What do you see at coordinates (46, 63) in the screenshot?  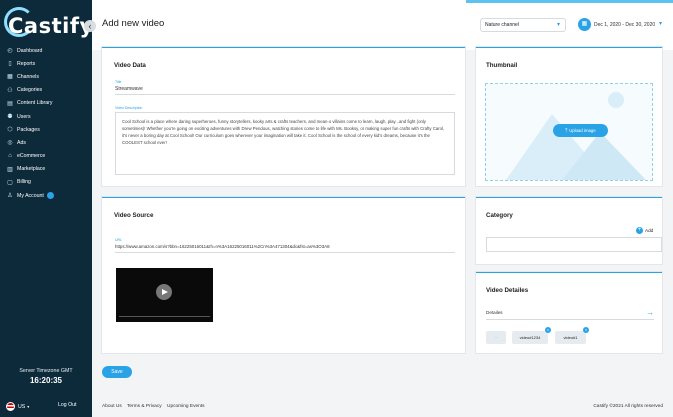 I see `sidebar-item-reports: ▯ Reports` at bounding box center [46, 63].